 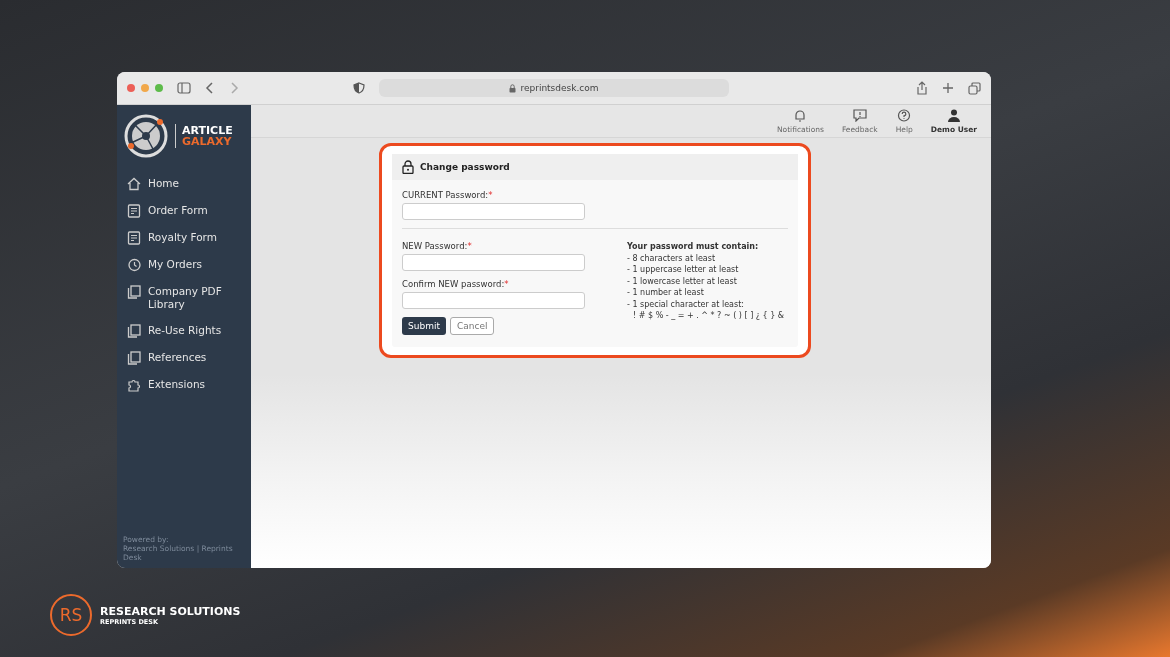 I want to click on user-icon, so click(x=953, y=115).